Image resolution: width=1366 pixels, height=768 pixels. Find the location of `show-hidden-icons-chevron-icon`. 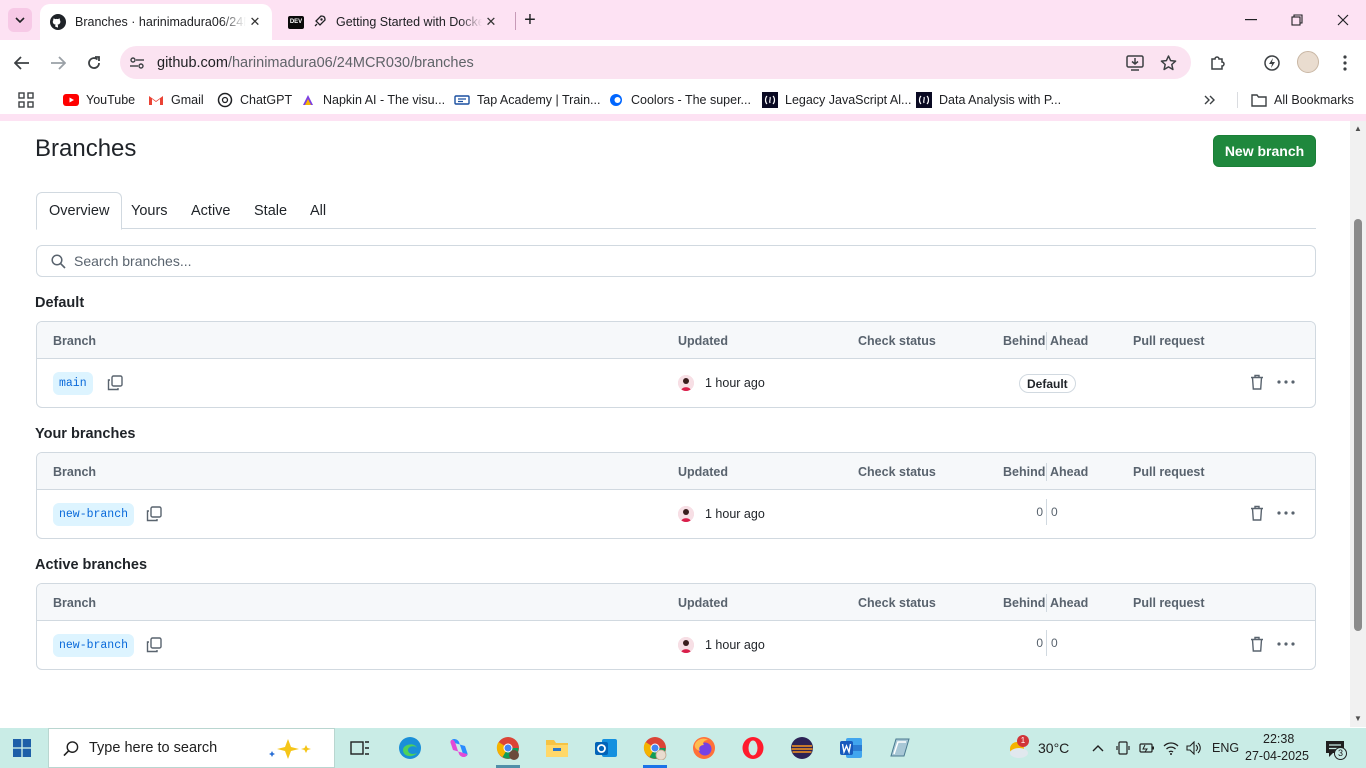

show-hidden-icons-chevron-icon is located at coordinates (1098, 748).